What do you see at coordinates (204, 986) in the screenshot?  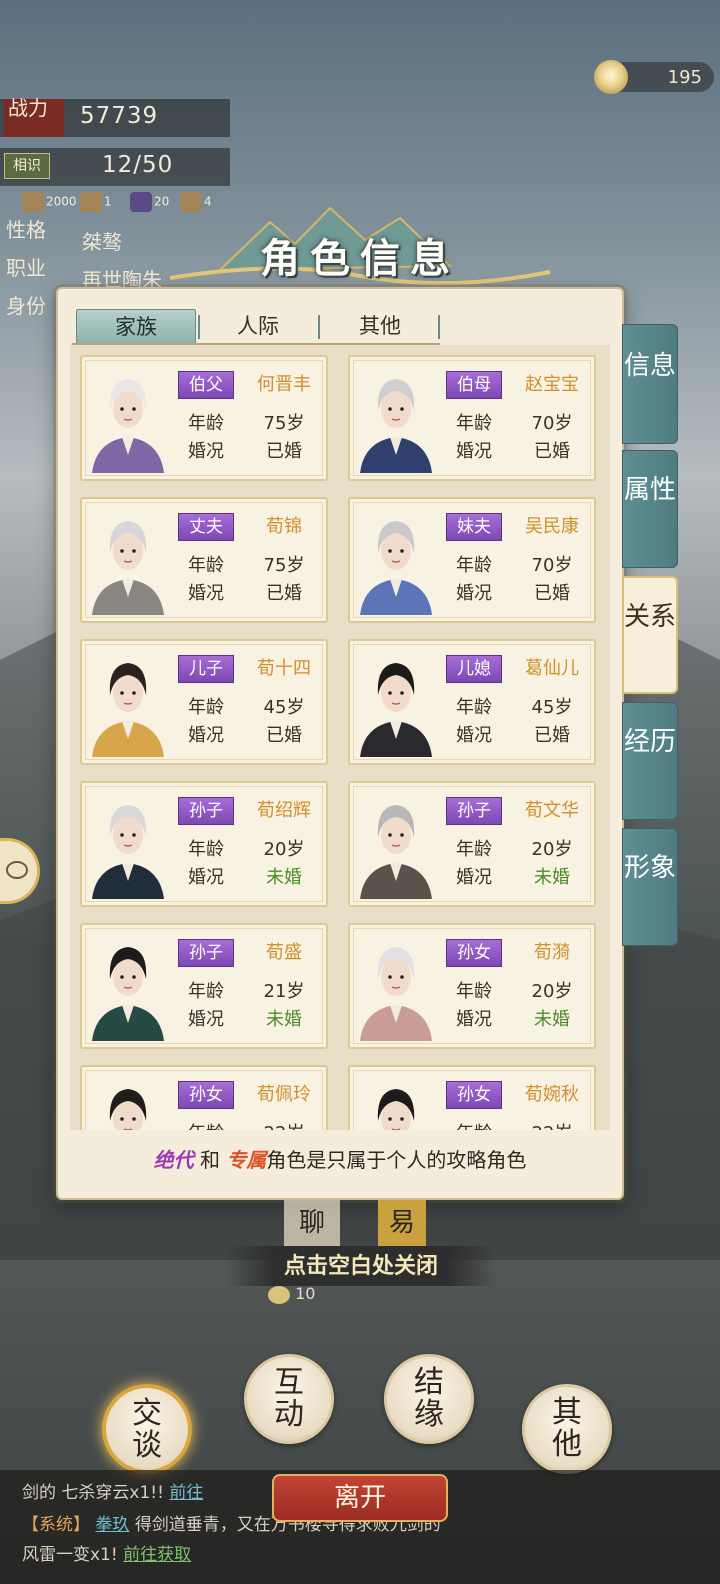 I see `family-member-card: 孙子 荀盛 年龄 21岁 婚况 未婚` at bounding box center [204, 986].